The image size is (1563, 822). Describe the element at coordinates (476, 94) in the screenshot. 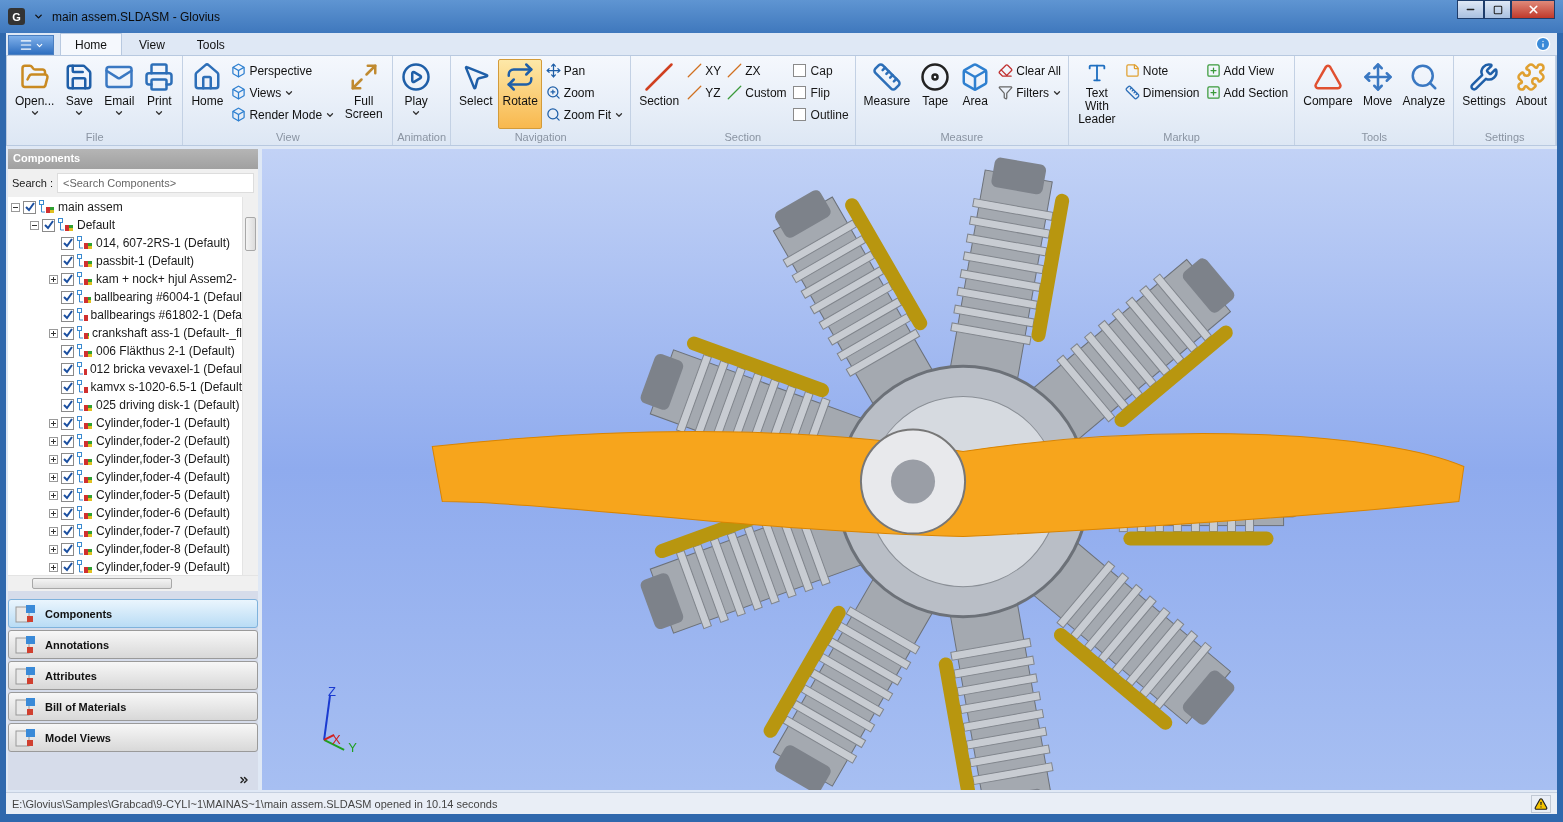

I see `ribbon-button: Select` at that location.